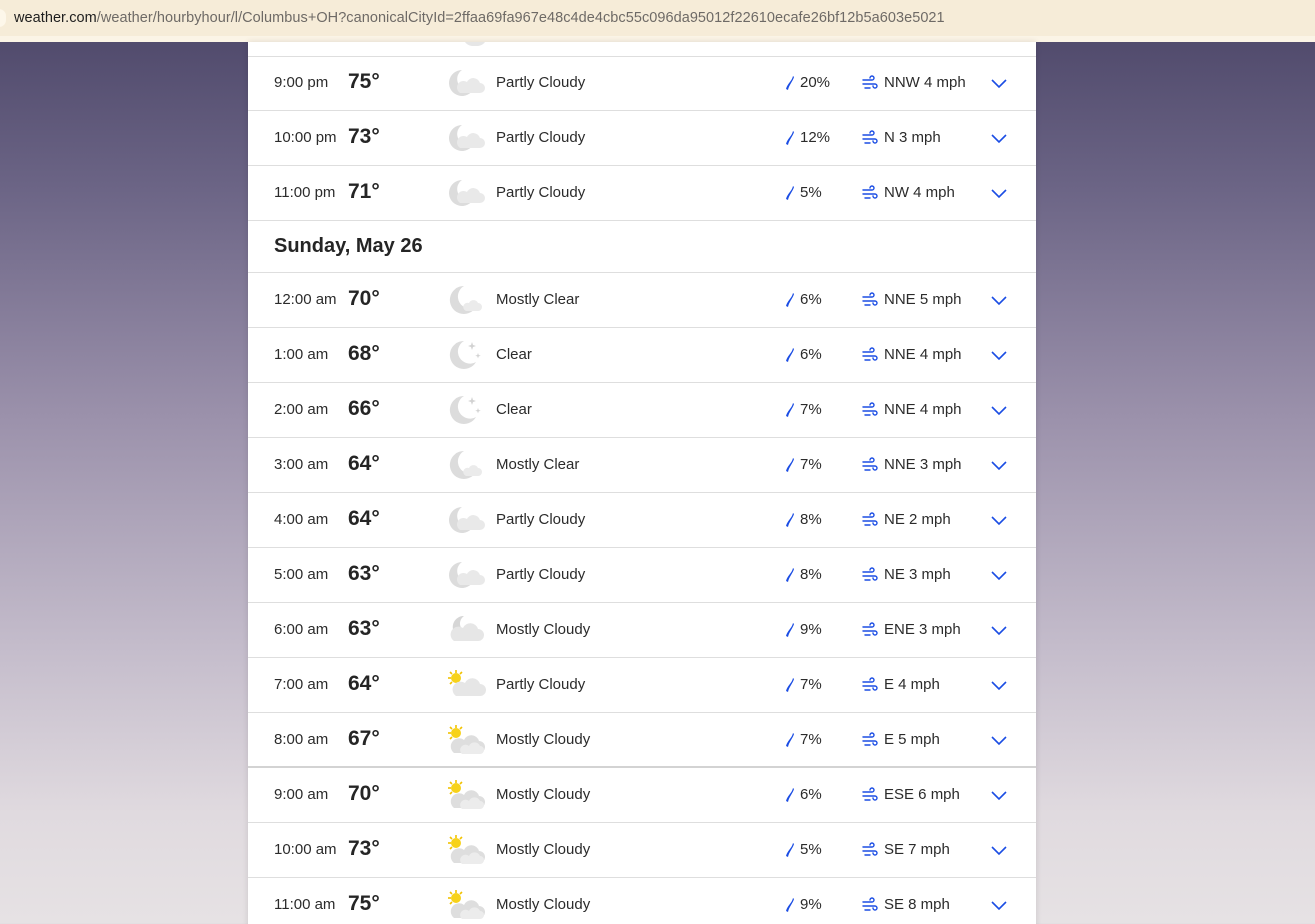 This screenshot has height=924, width=1315. I want to click on row-time: 10:00 pm, so click(305, 137).